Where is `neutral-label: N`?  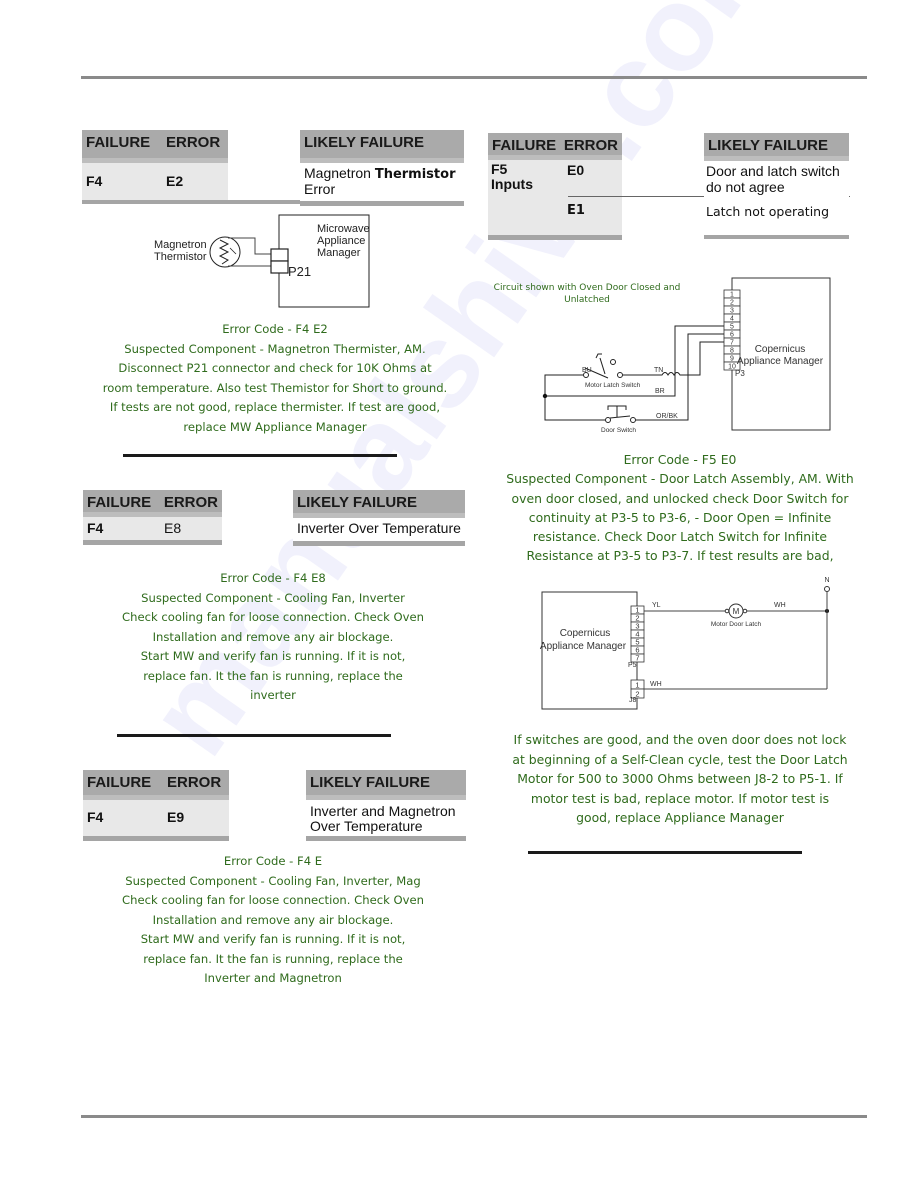
neutral-label: N is located at coordinates (826, 580).